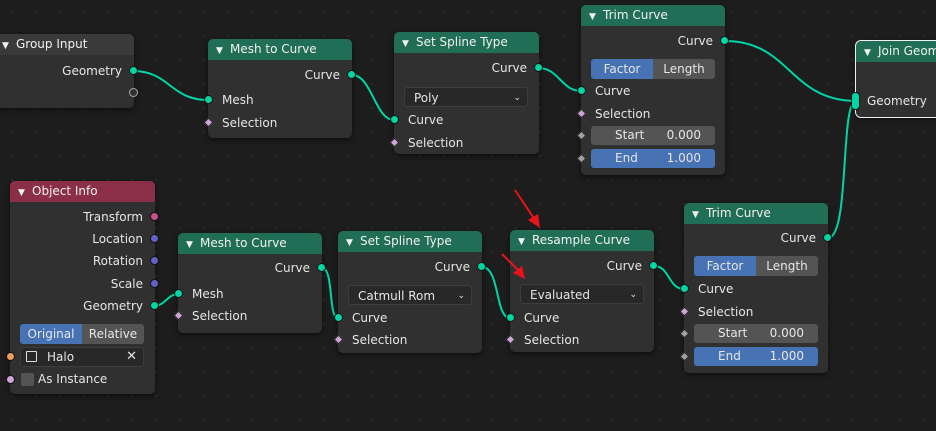  Describe the element at coordinates (517, 98) in the screenshot. I see `caret-down-icon: ⌄` at that location.